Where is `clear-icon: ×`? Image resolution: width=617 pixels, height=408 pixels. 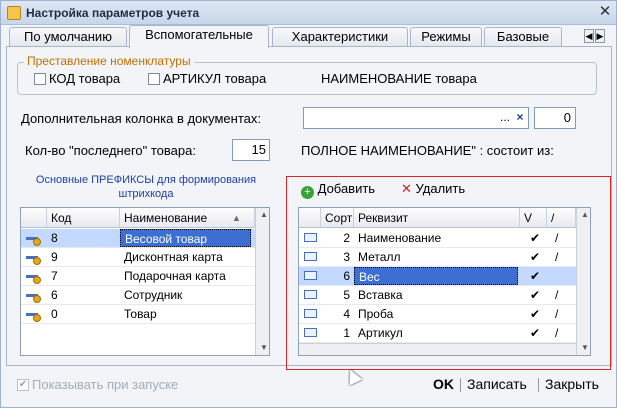
clear-icon: × is located at coordinates (520, 118).